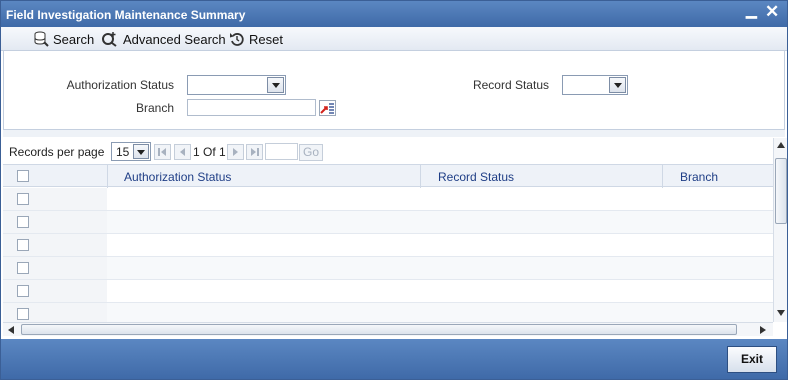 The image size is (788, 380). I want to click on lov-icon, so click(327, 108).